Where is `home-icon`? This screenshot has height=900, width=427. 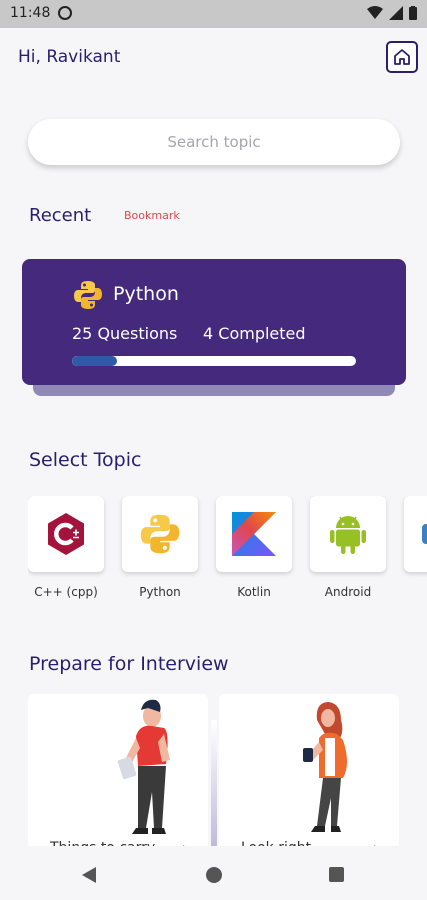 home-icon is located at coordinates (402, 57).